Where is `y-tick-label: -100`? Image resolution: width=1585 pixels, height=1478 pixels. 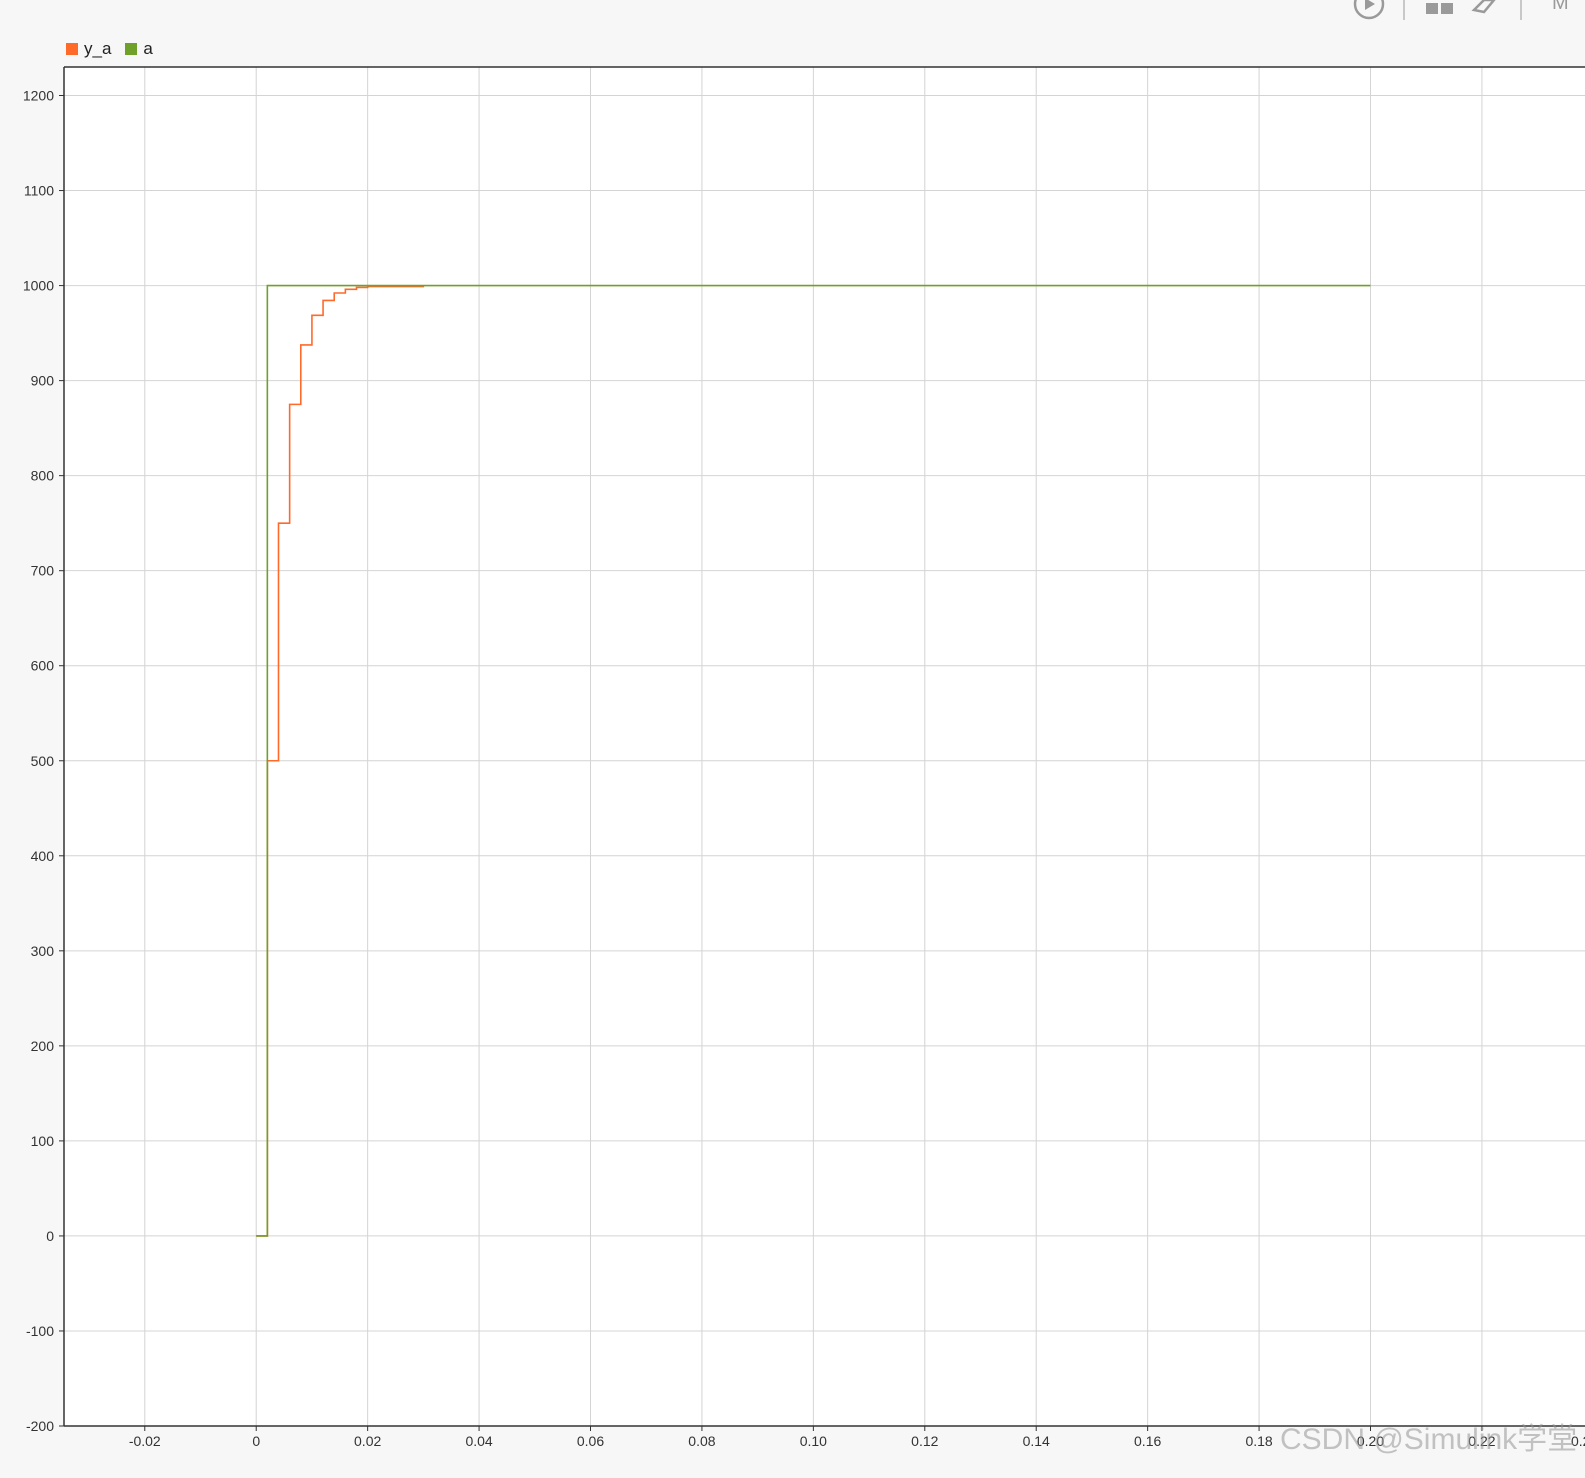
y-tick-label: -100 is located at coordinates (40, 1331).